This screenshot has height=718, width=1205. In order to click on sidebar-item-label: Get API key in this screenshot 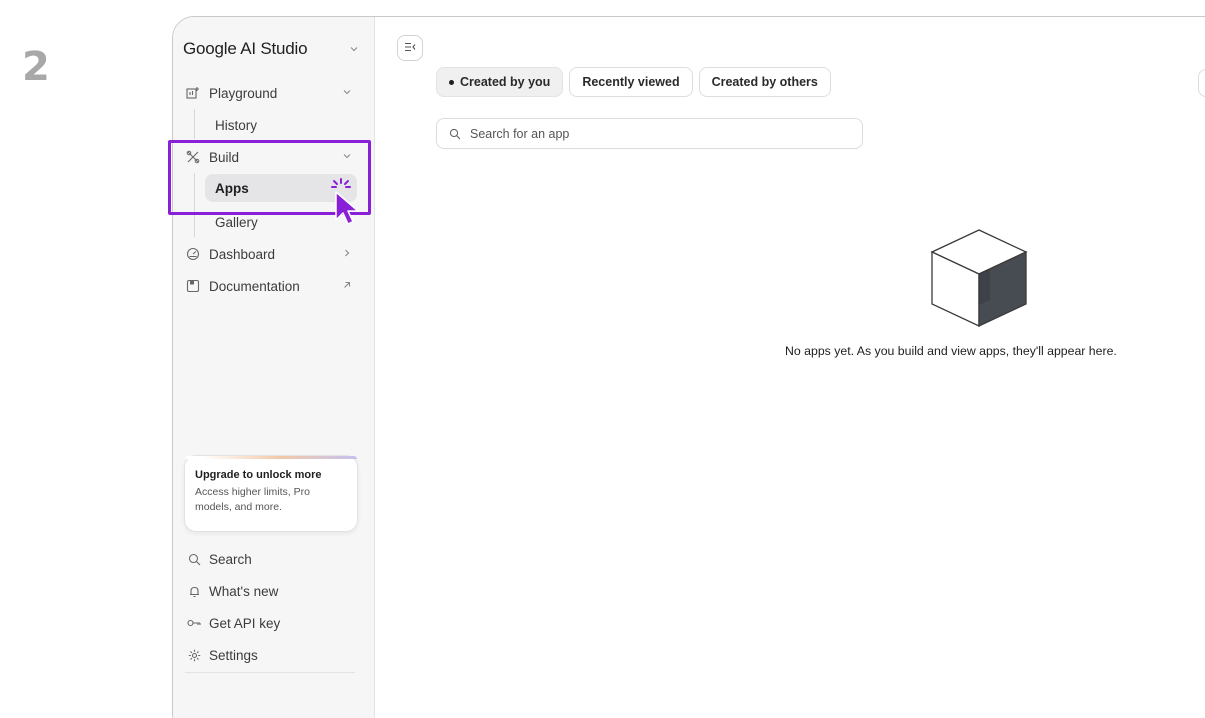, I will do `click(245, 623)`.